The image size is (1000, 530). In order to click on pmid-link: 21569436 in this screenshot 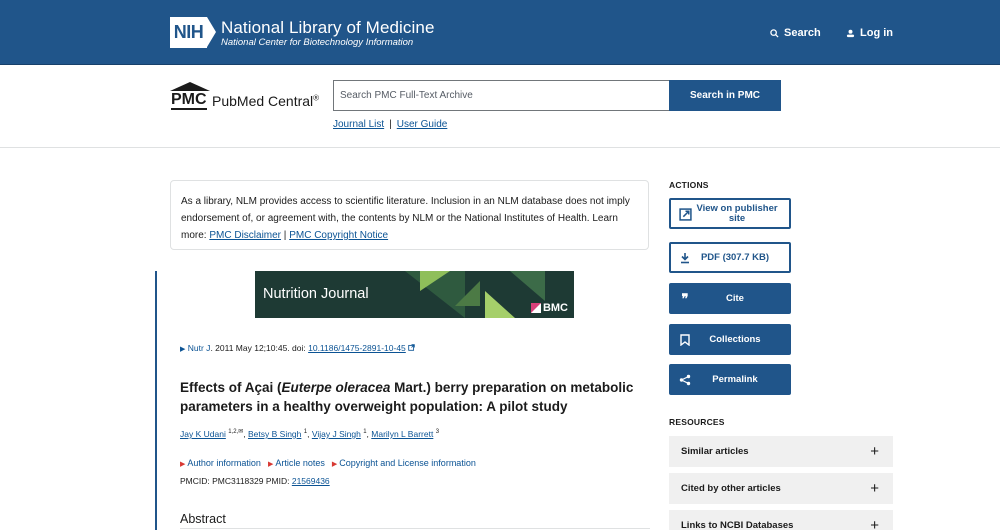, I will do `click(311, 481)`.